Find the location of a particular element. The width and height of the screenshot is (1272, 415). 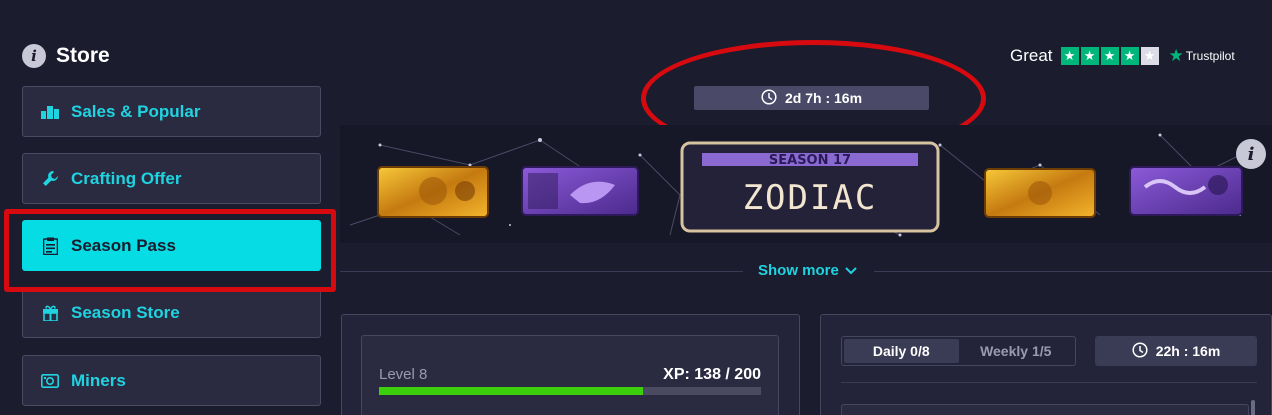

xp-progress-fill is located at coordinates (511, 391).